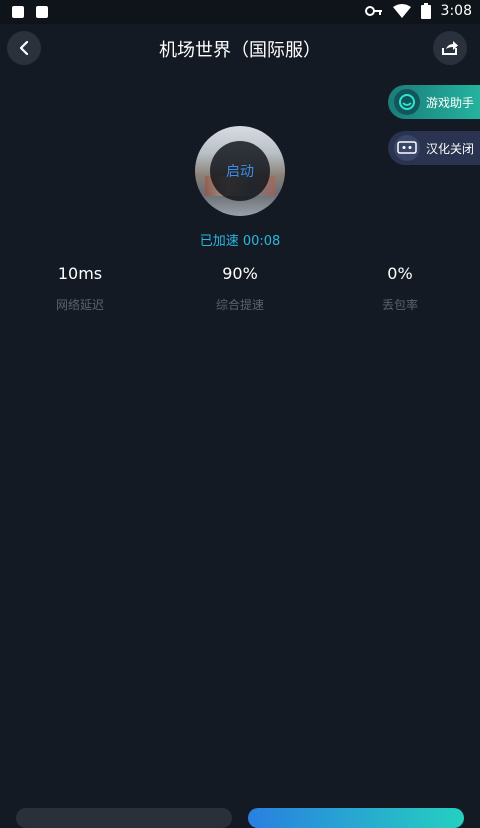 This screenshot has width=480, height=828. I want to click on share-icon, so click(450, 48).